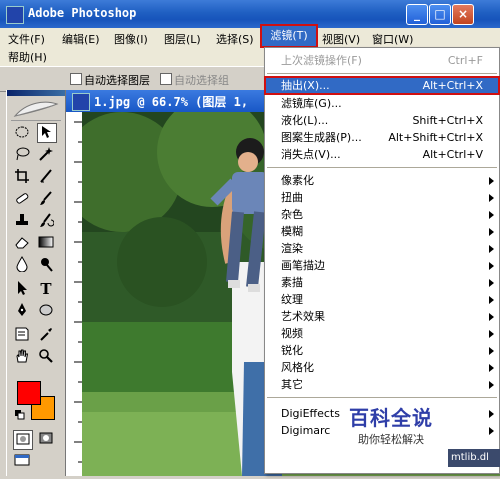 This screenshot has height=479, width=500. Describe the element at coordinates (26, 39) in the screenshot. I see `menu-file: 文件(F)` at that location.